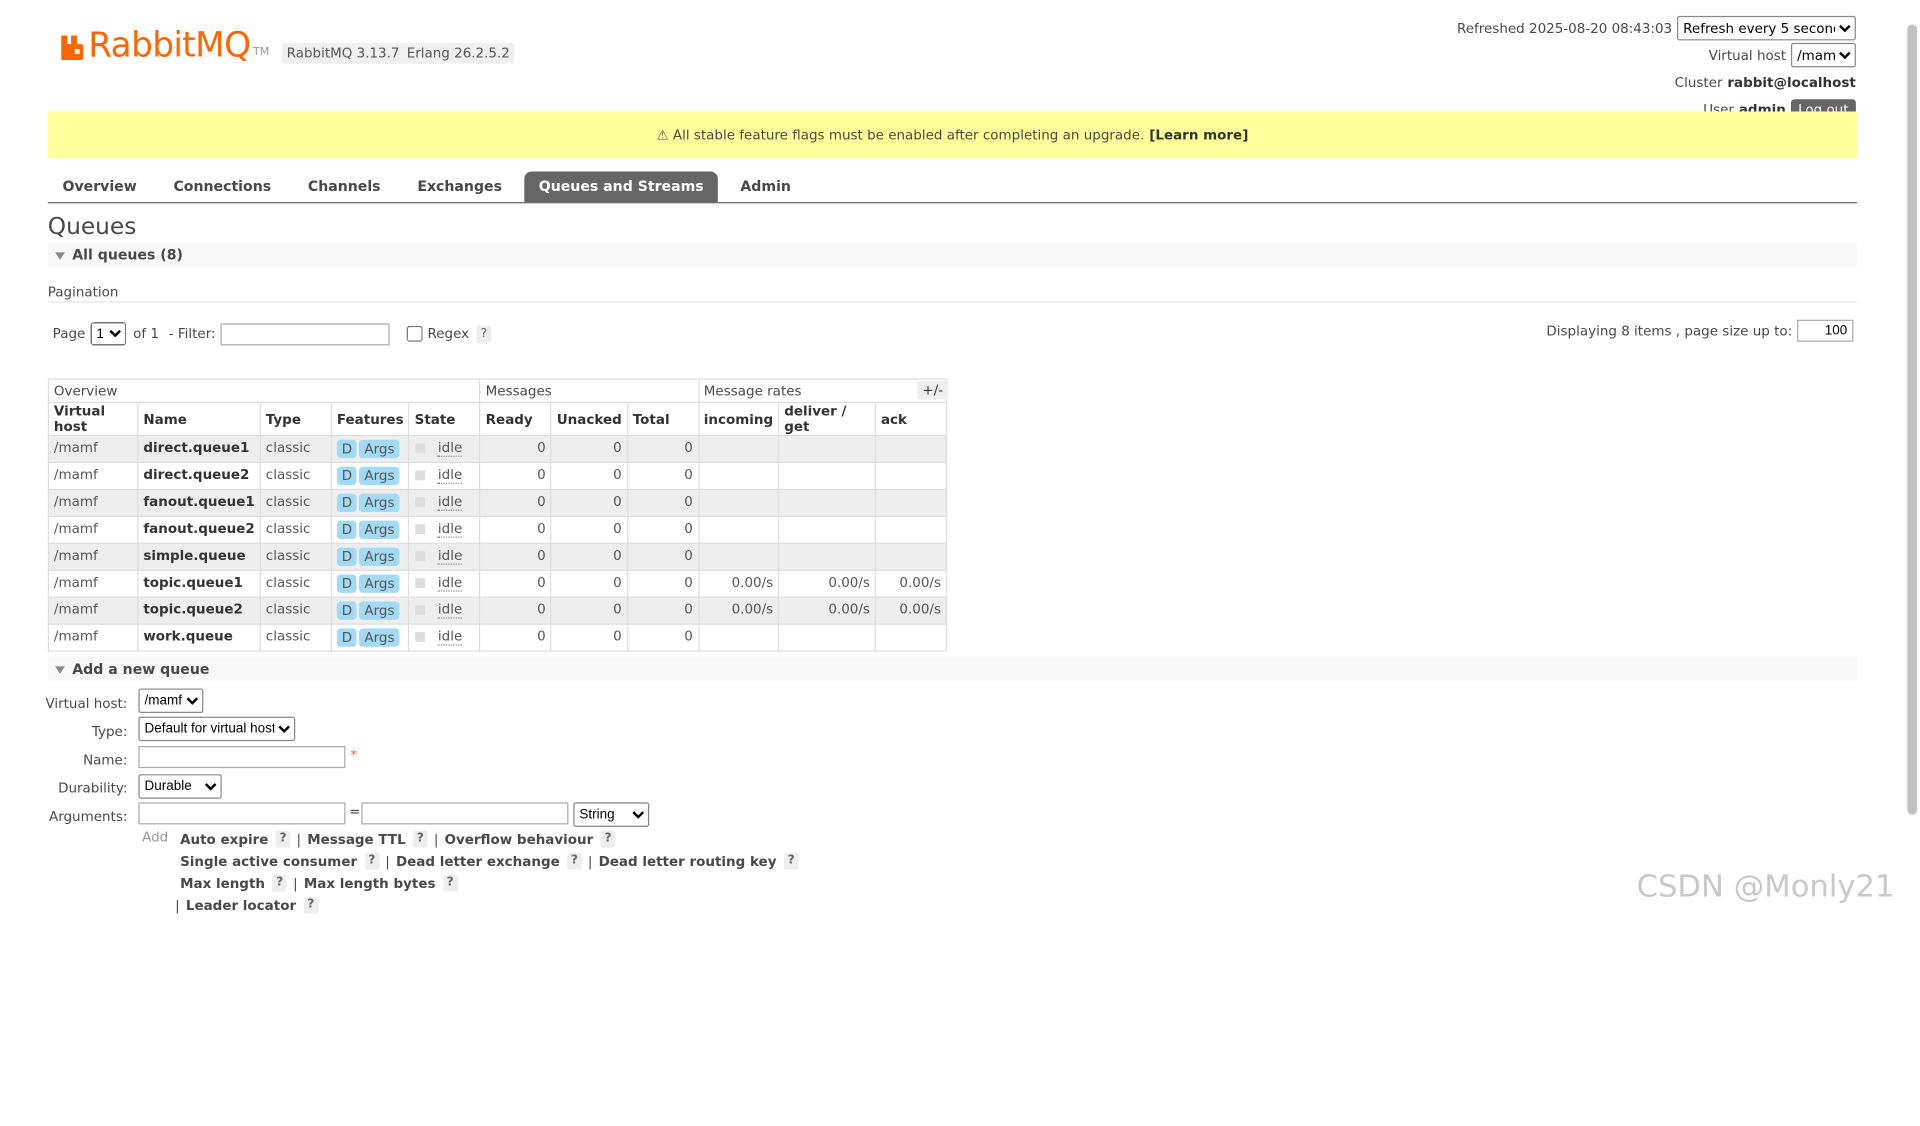 This screenshot has width=1920, height=1126. What do you see at coordinates (497, 502) in the screenshot?
I see `table-row: /mamf fanout.queue1 classic D Args idle 0 0 0` at bounding box center [497, 502].